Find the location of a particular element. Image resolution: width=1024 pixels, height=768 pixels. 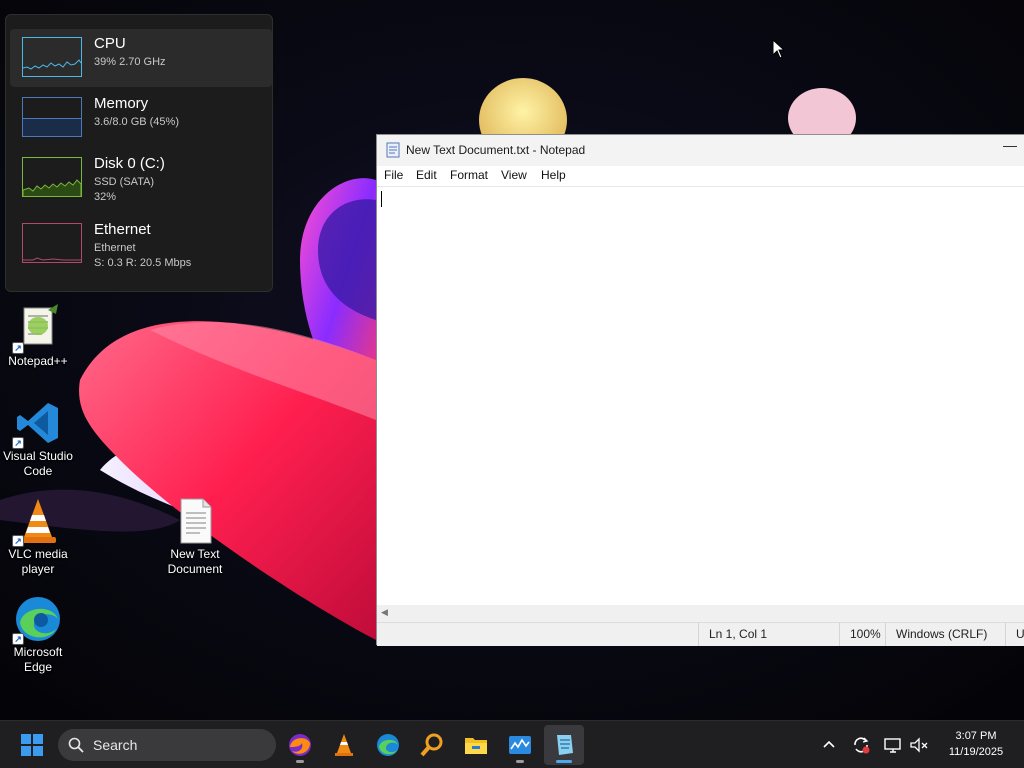

perf-name: Ethernet is located at coordinates (122, 229).